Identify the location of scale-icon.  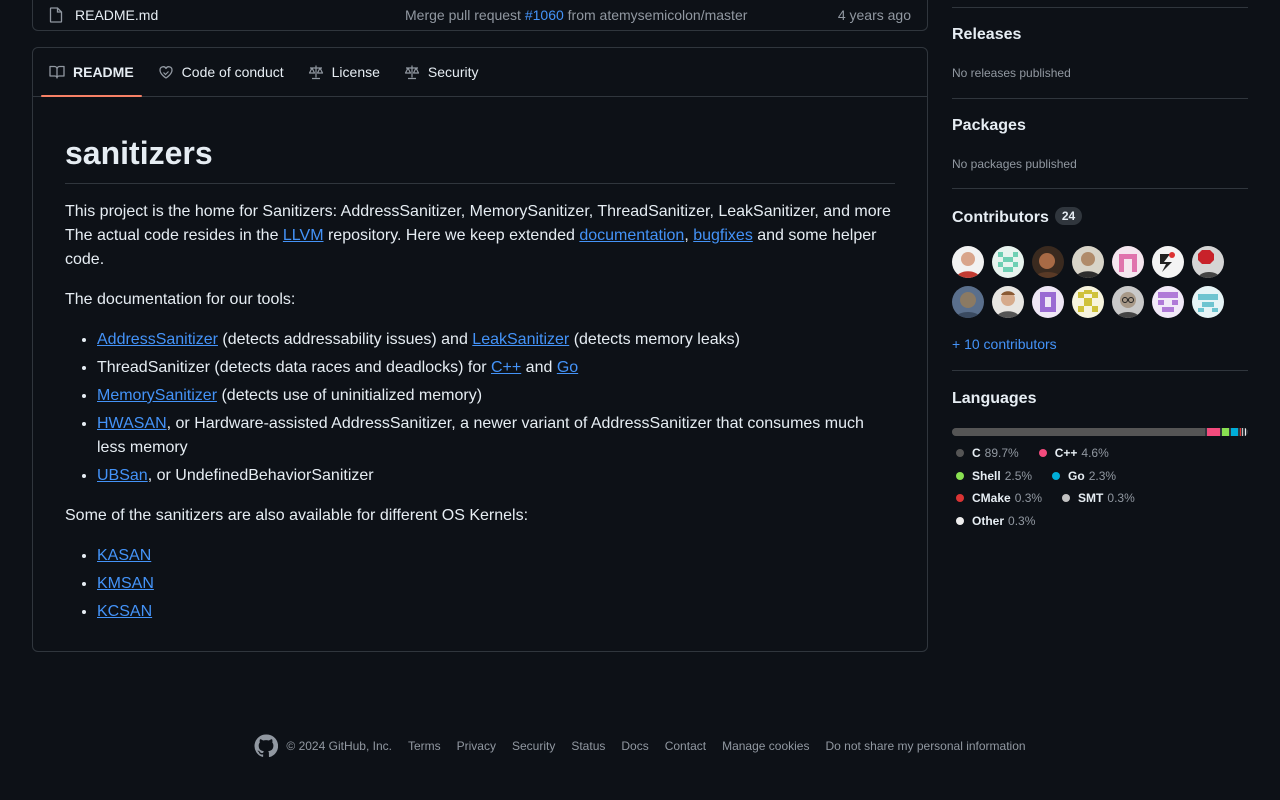
(412, 72).